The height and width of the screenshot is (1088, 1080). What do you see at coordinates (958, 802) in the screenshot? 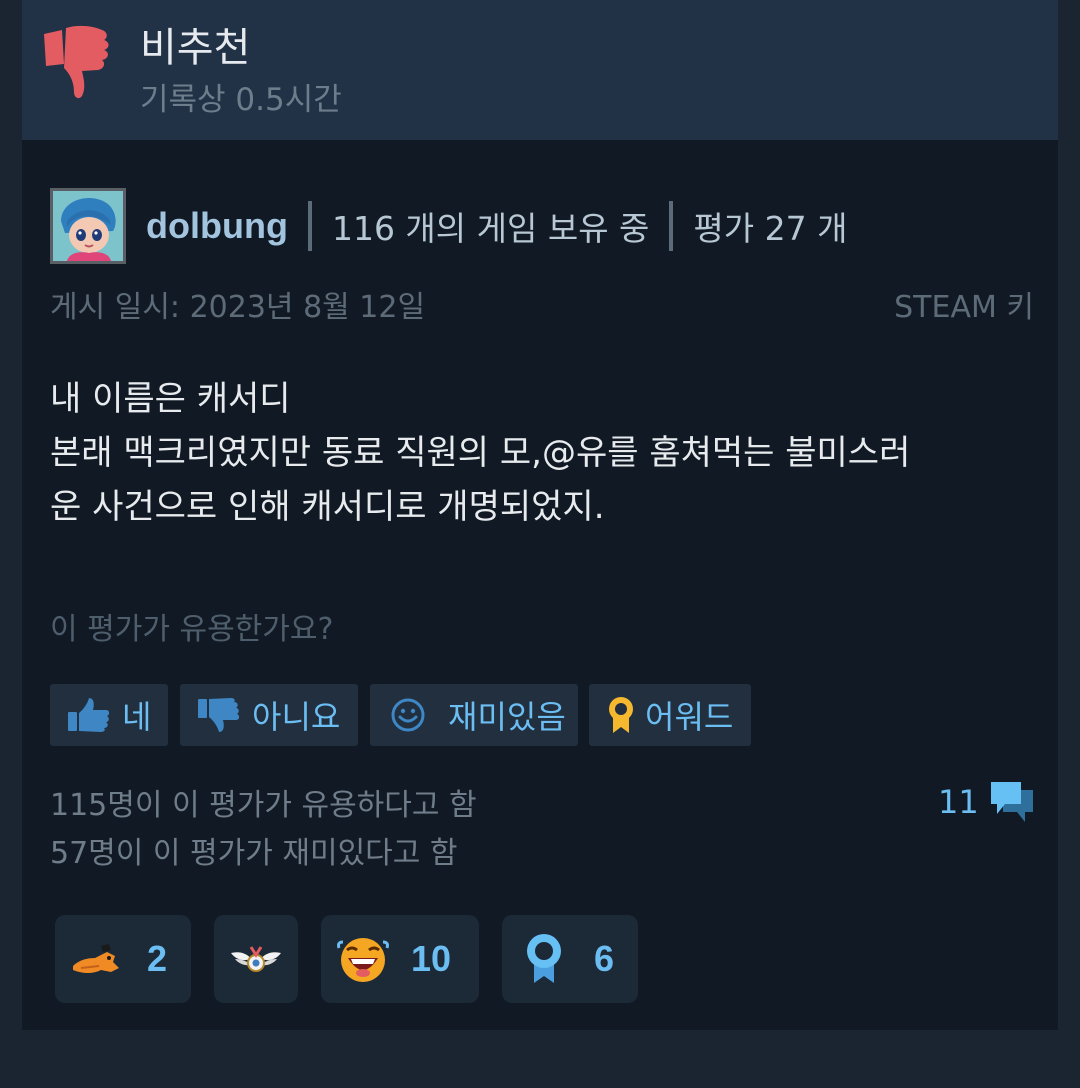
I see `comment-count: 11` at bounding box center [958, 802].